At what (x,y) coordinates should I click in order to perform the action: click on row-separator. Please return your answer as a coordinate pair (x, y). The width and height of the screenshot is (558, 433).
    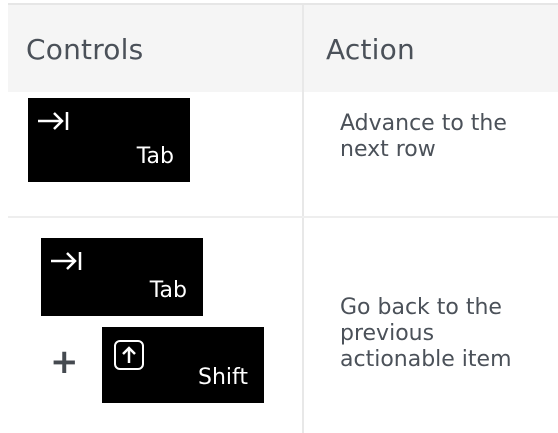
    Looking at the image, I should click on (283, 217).